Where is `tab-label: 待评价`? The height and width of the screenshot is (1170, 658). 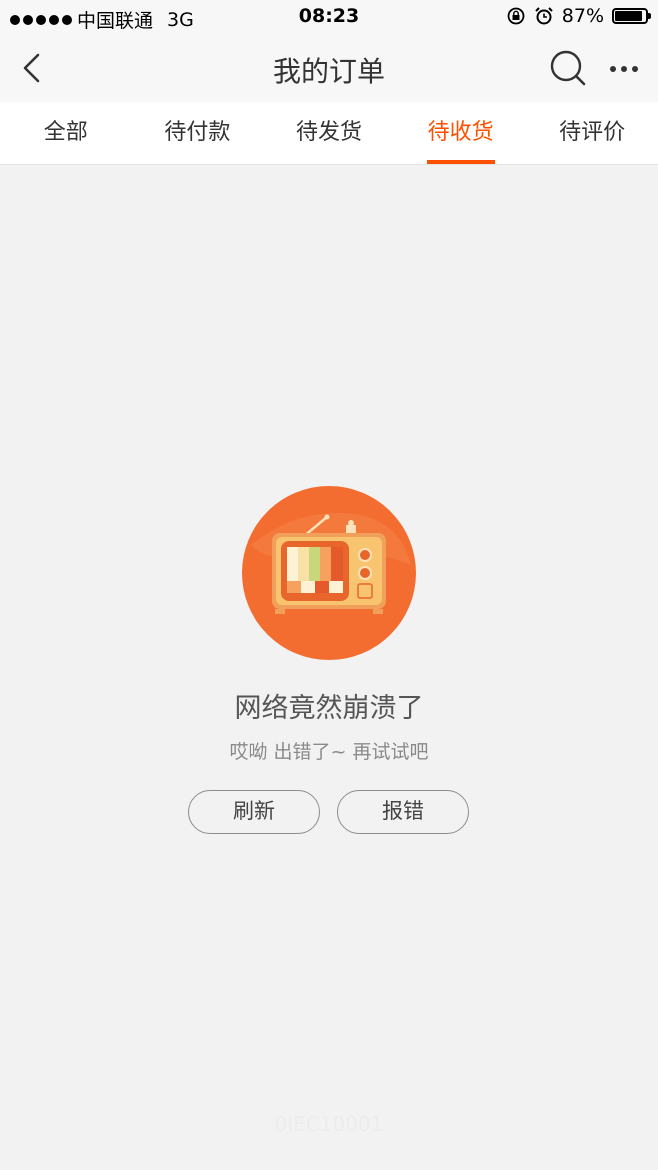 tab-label: 待评价 is located at coordinates (592, 132).